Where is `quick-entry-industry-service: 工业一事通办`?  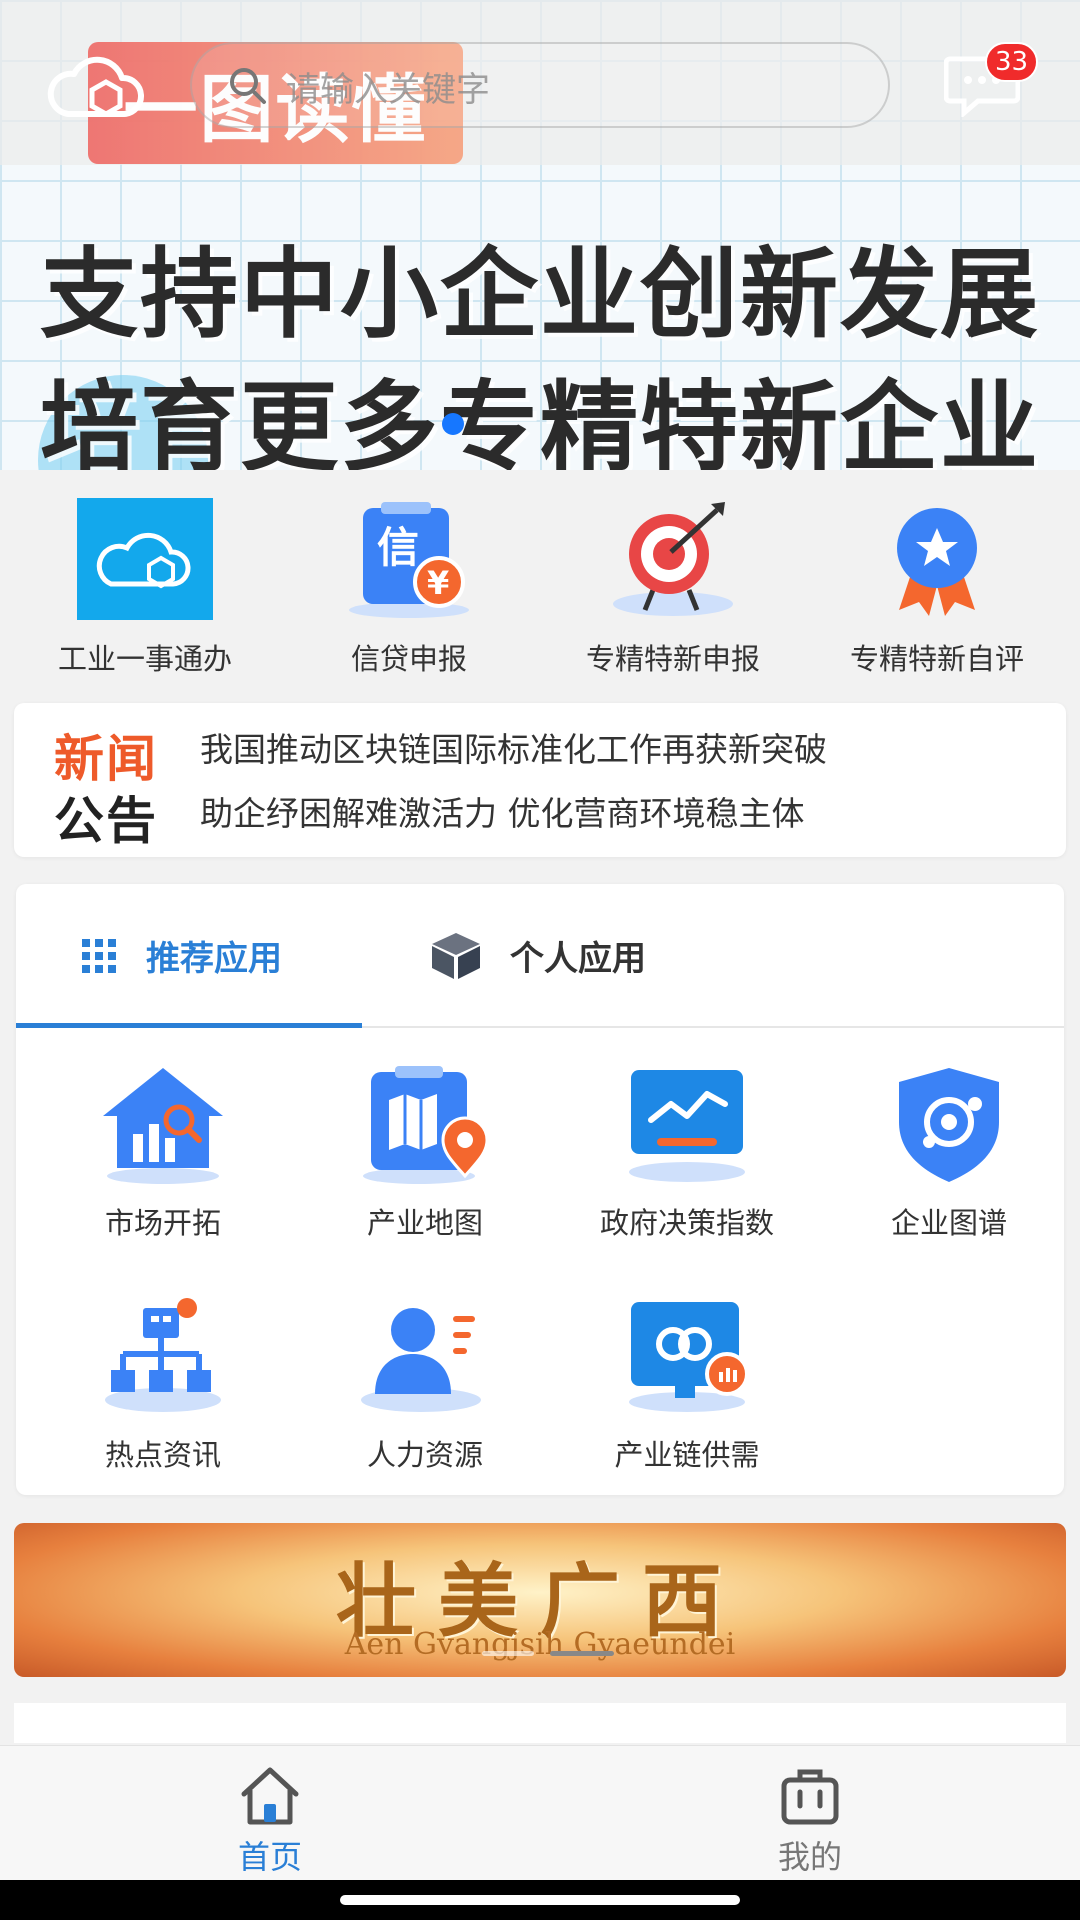
quick-entry-industry-service: 工业一事通办 is located at coordinates (145, 581).